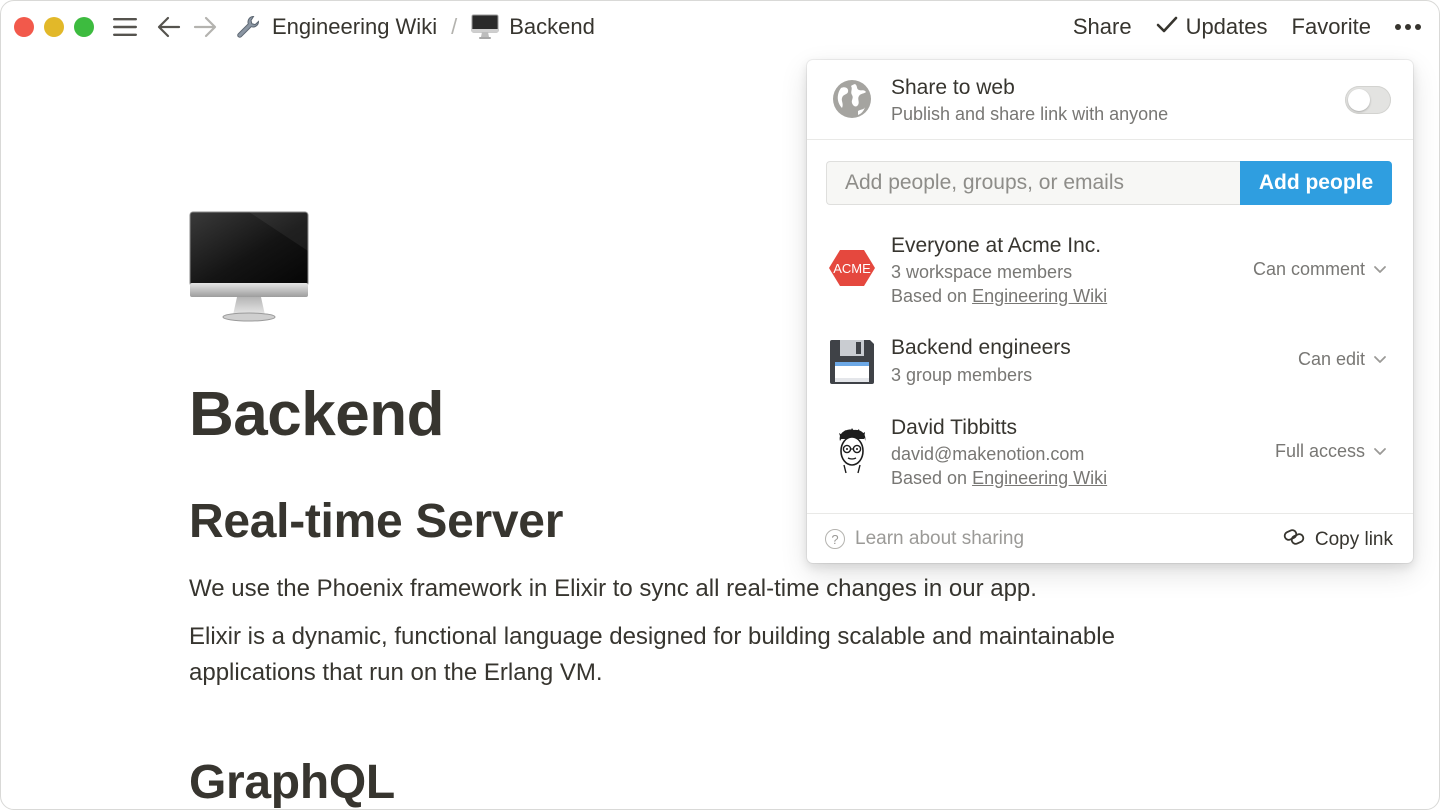 The image size is (1440, 810). What do you see at coordinates (1408, 27) in the screenshot?
I see `more-options-icon` at bounding box center [1408, 27].